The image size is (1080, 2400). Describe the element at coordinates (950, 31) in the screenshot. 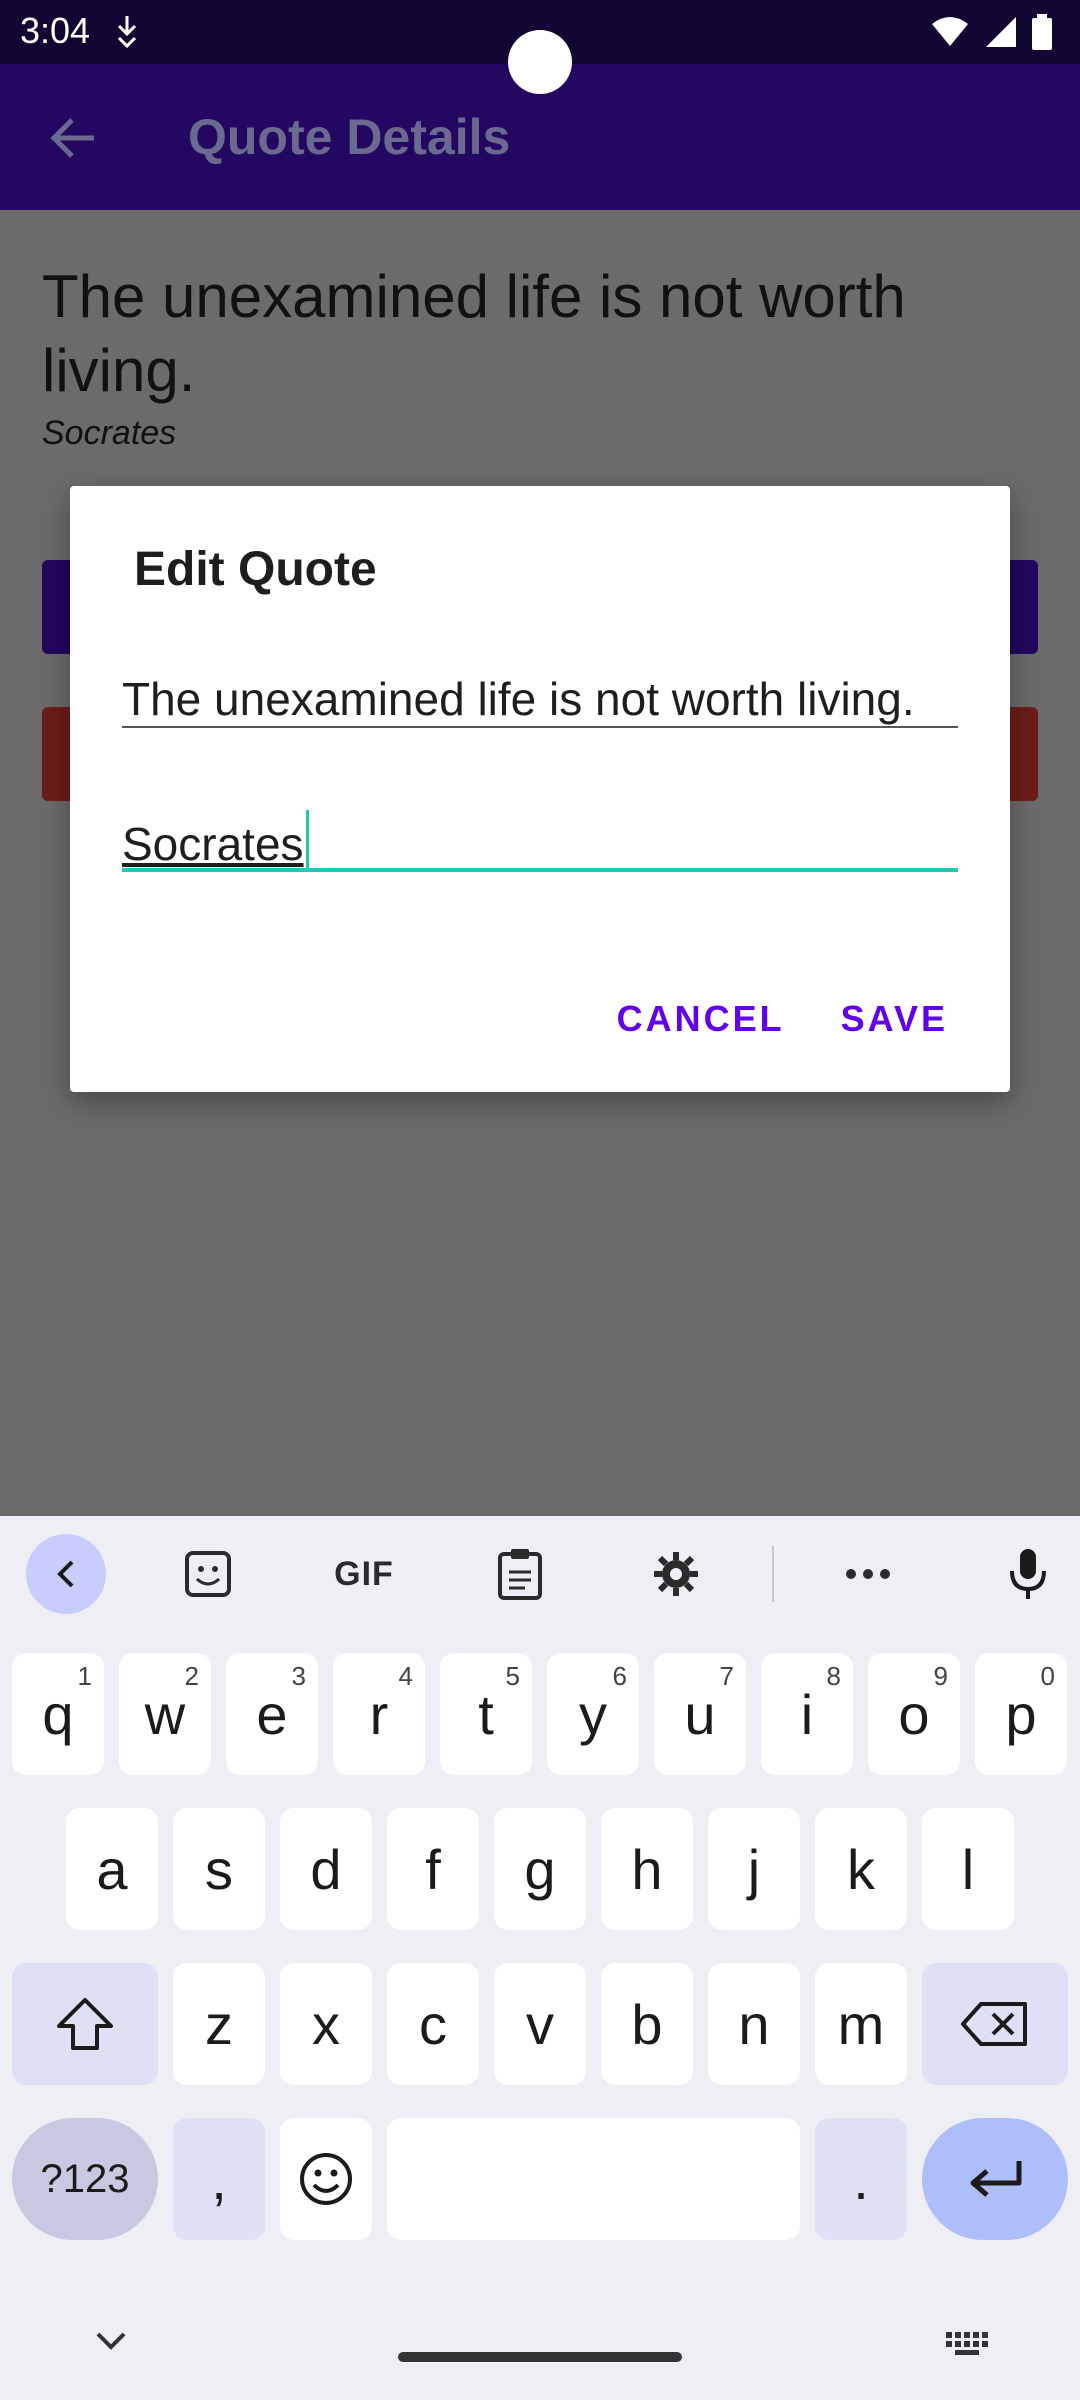

I see `wifi-icon` at that location.